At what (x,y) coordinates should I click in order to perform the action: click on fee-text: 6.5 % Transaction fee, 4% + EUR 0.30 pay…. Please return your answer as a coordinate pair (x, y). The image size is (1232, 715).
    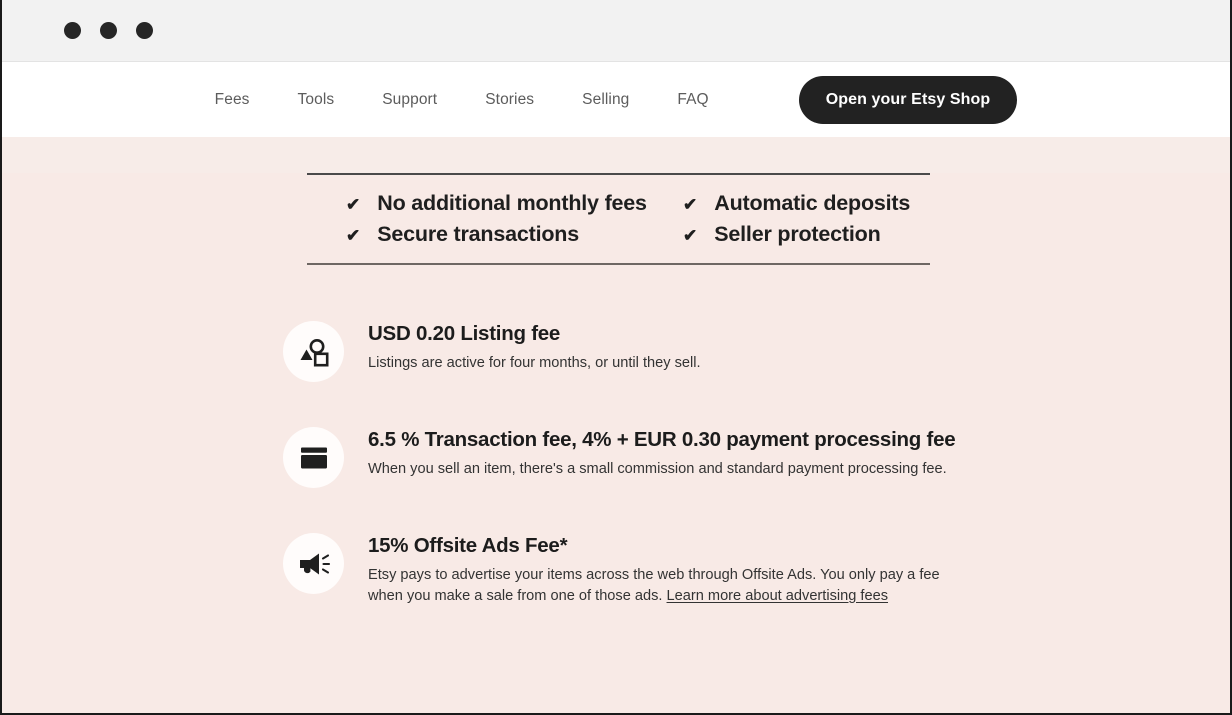
    Looking at the image, I should click on (662, 452).